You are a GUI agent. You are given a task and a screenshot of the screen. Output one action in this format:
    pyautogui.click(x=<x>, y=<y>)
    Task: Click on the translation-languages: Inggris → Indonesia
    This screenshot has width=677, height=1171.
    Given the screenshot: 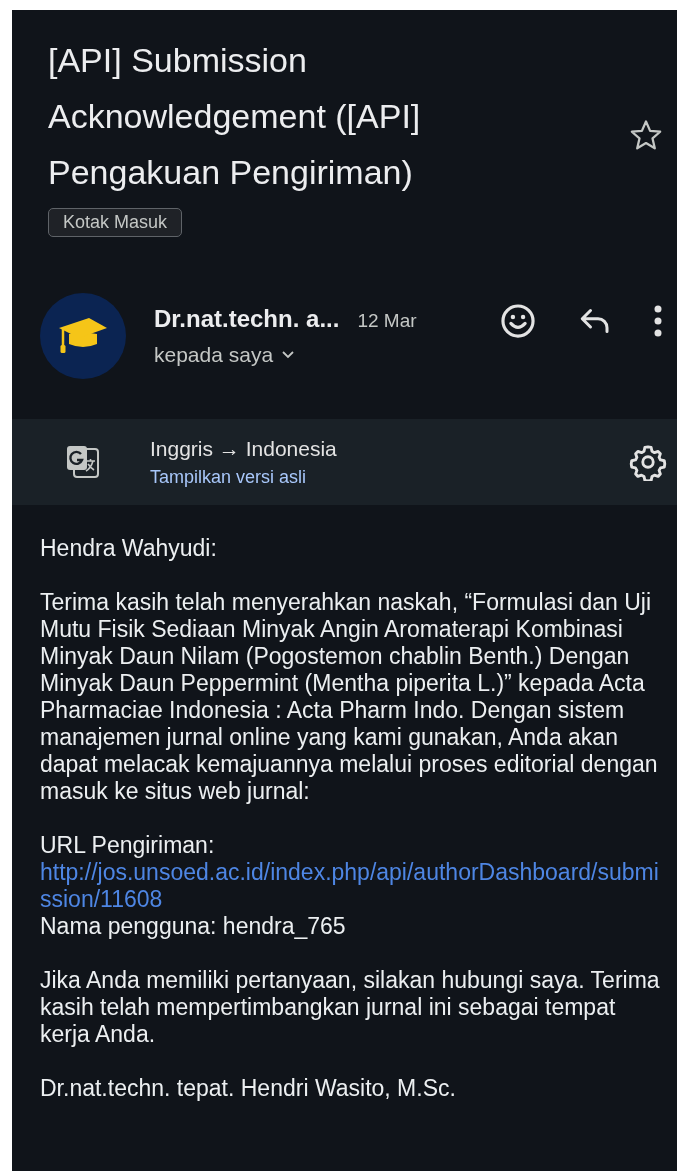 What is the action you would take?
    pyautogui.click(x=243, y=448)
    